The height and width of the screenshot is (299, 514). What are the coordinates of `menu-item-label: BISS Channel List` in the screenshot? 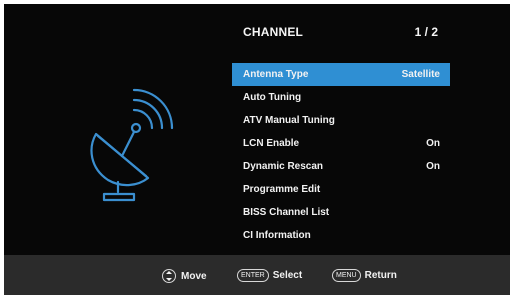 It's located at (286, 212).